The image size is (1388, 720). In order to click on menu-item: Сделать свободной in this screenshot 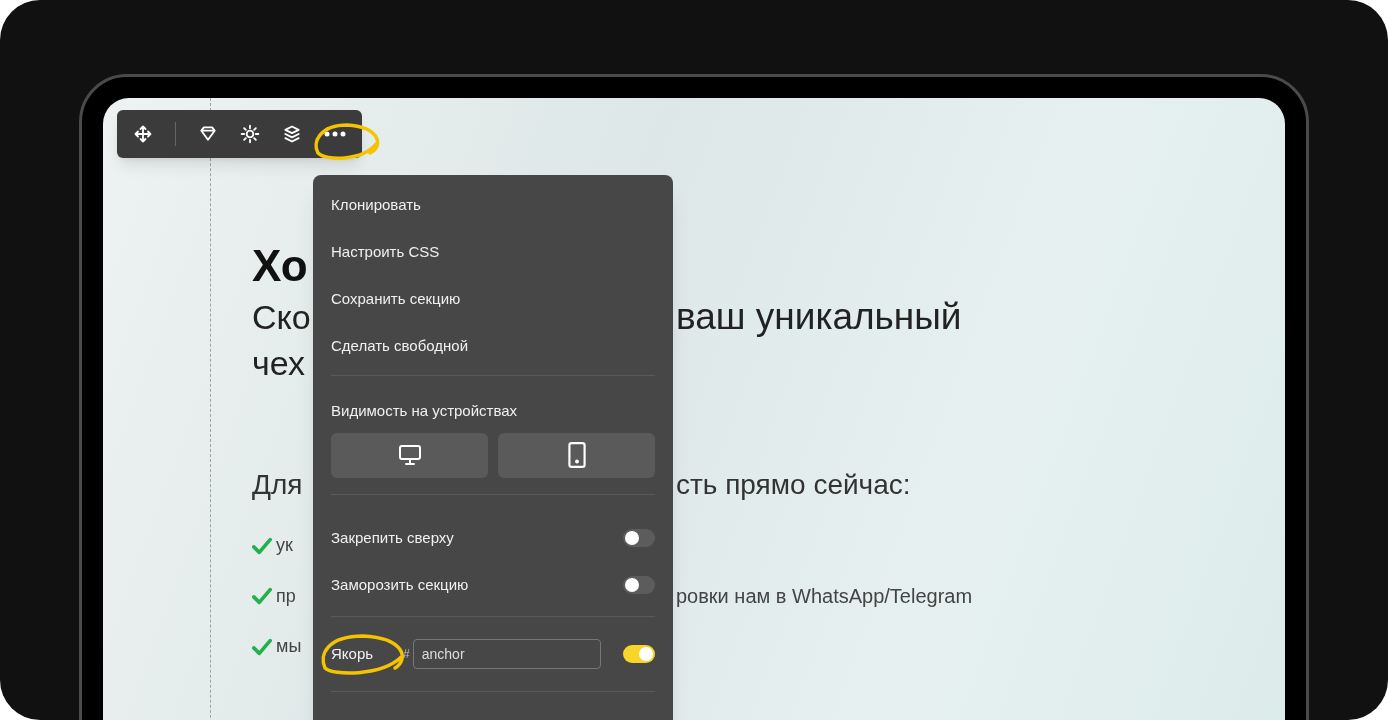, I will do `click(493, 357)`.